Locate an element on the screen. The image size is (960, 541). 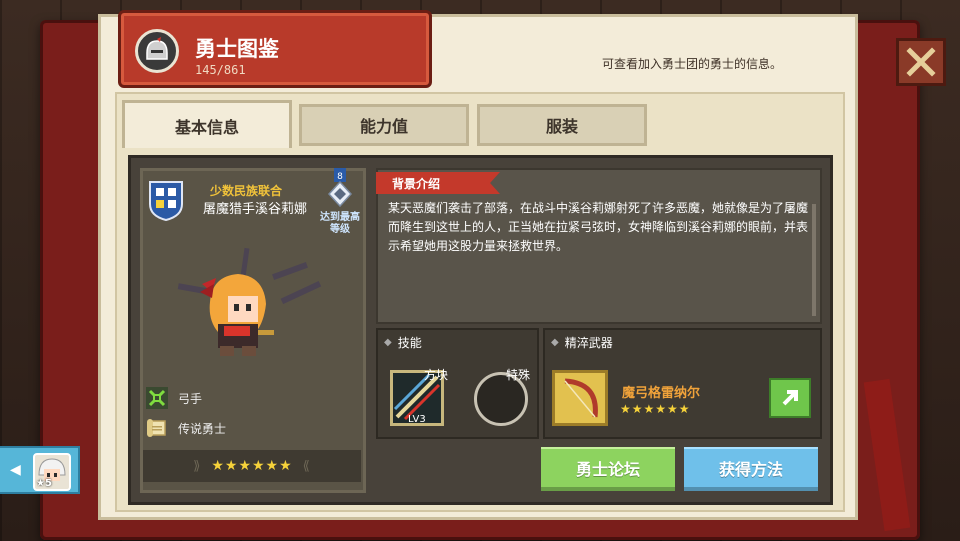
hero-sprite is located at coordinates (252, 308).